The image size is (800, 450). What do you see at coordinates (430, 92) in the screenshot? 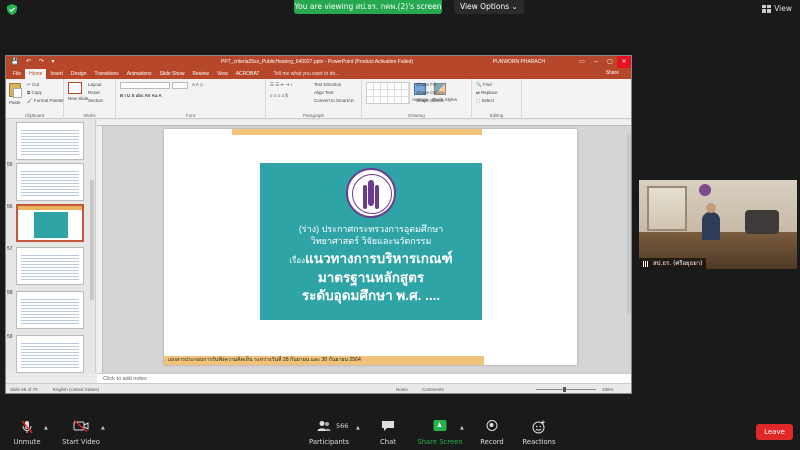
I see `shape-outline-button: Shape Outline` at bounding box center [430, 92].